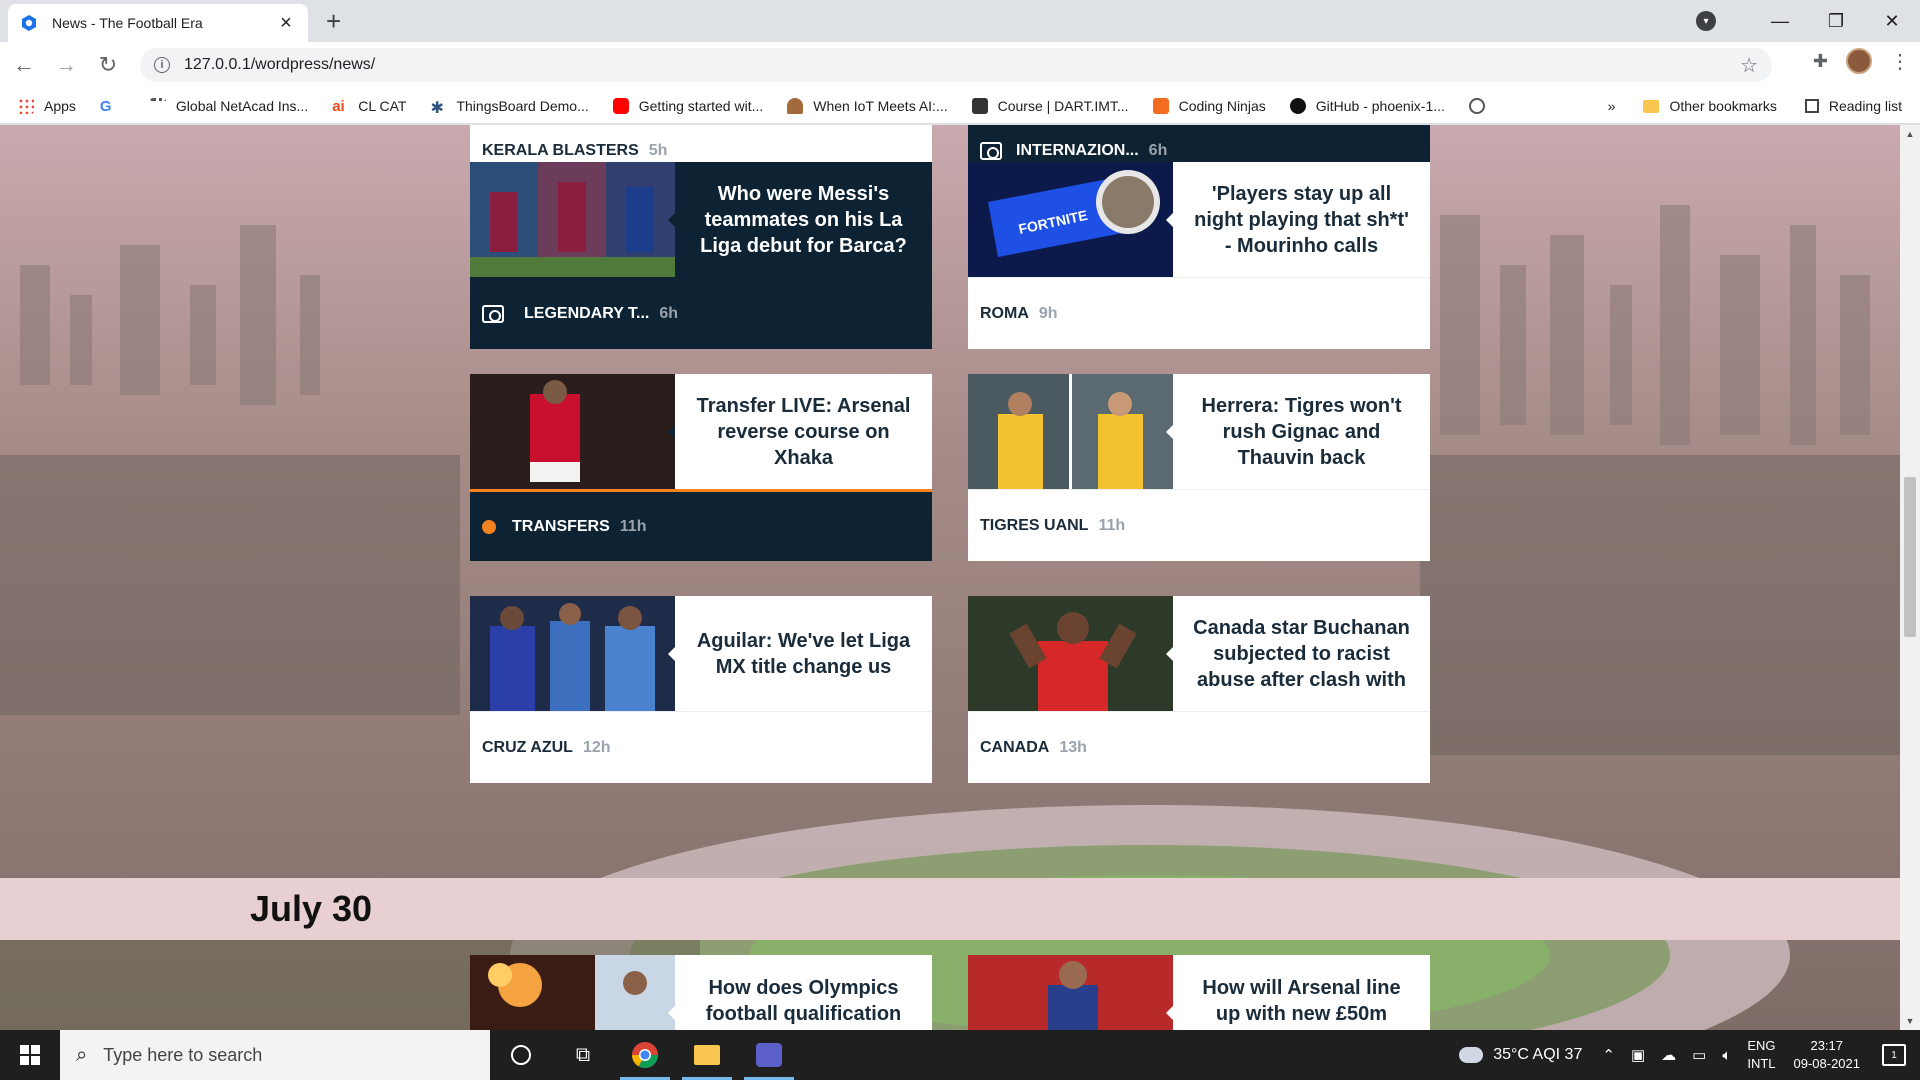 The image size is (1920, 1080). What do you see at coordinates (489, 526) in the screenshot?
I see `live-dot-icon` at bounding box center [489, 526].